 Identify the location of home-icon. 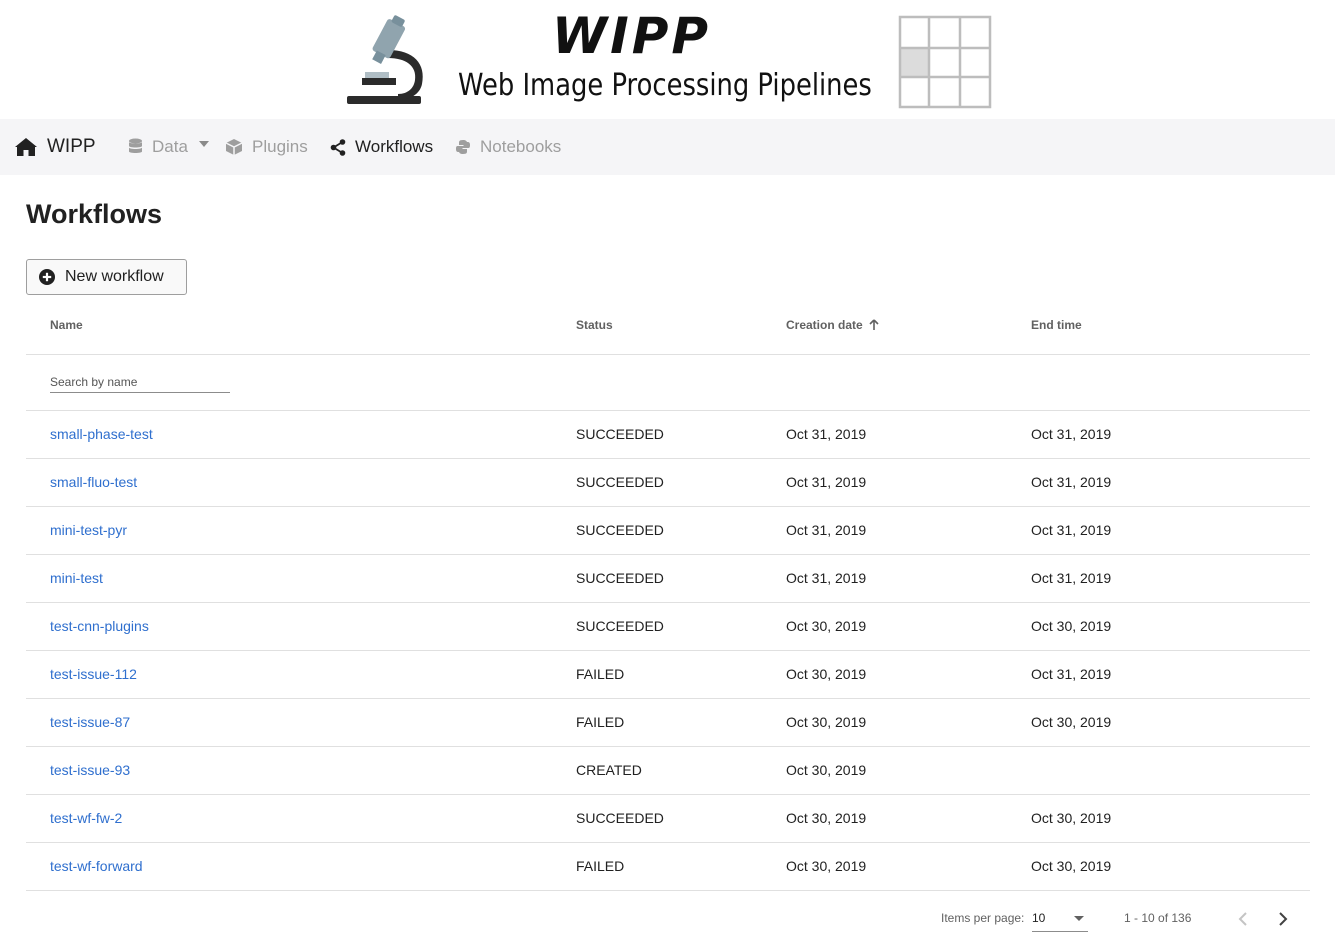
(26, 147).